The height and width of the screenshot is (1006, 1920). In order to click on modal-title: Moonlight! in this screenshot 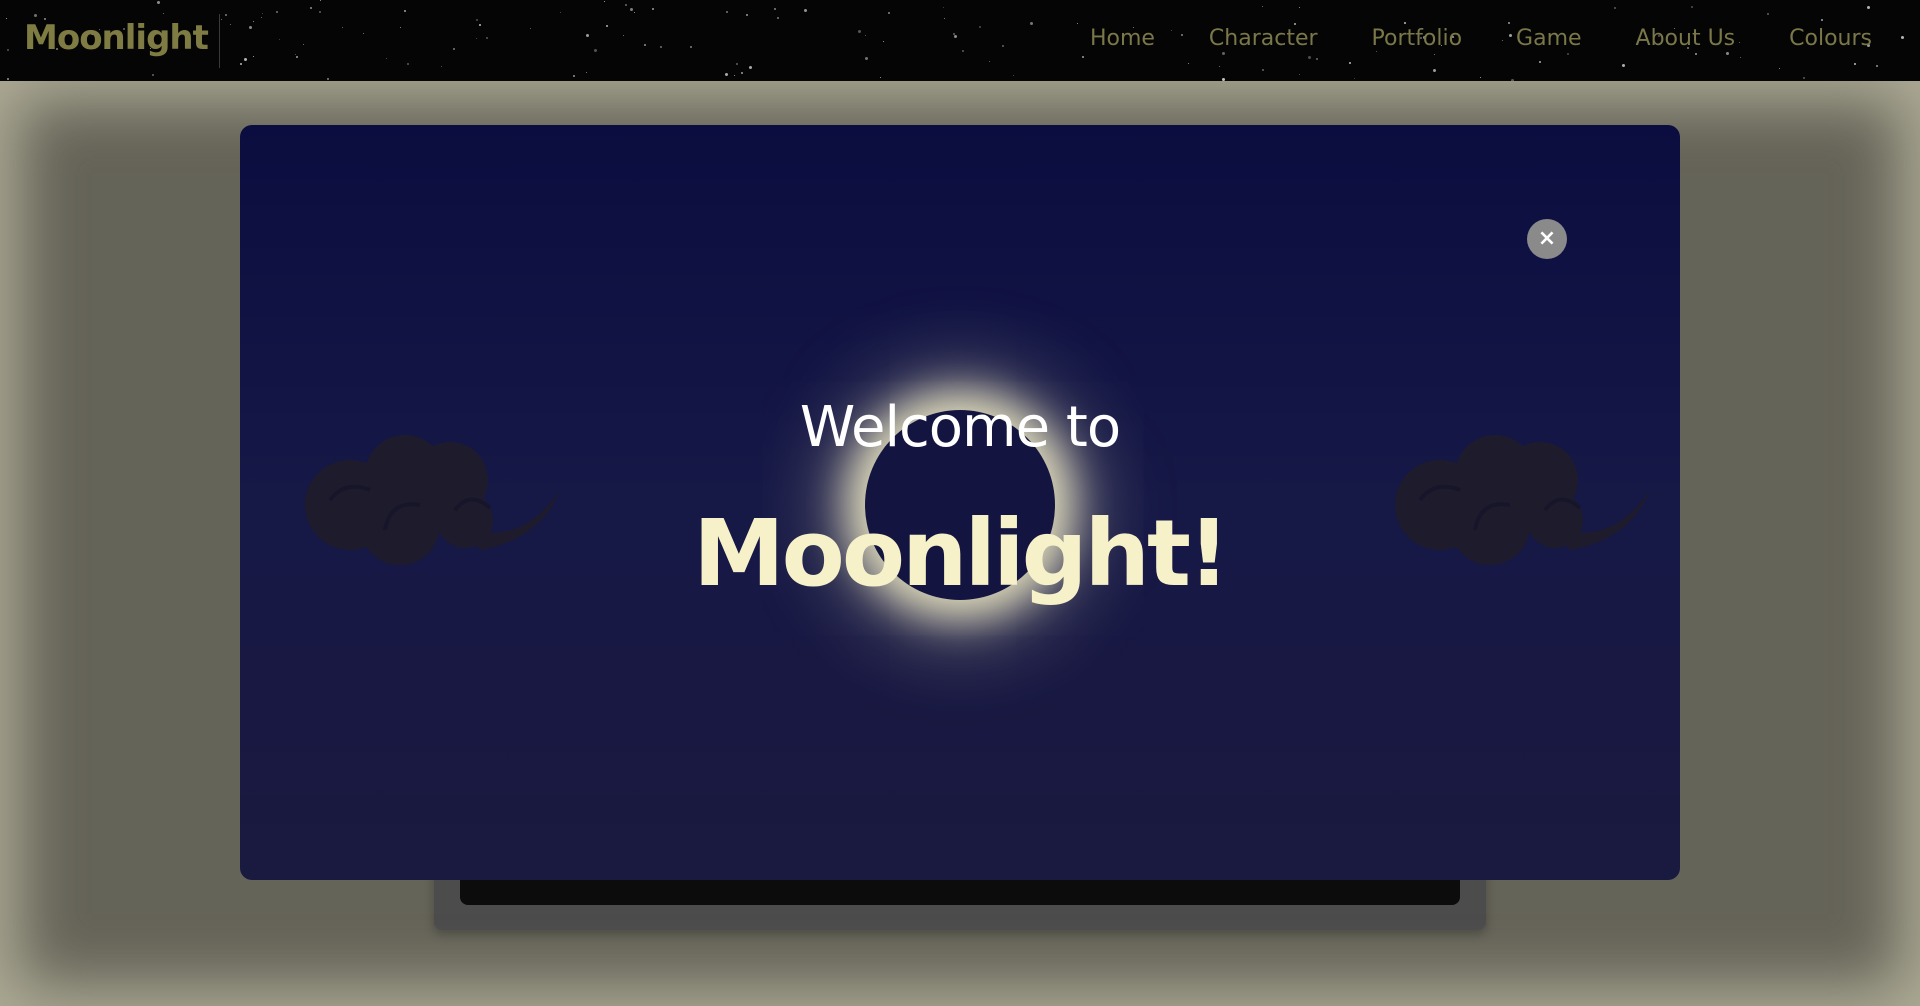, I will do `click(961, 553)`.